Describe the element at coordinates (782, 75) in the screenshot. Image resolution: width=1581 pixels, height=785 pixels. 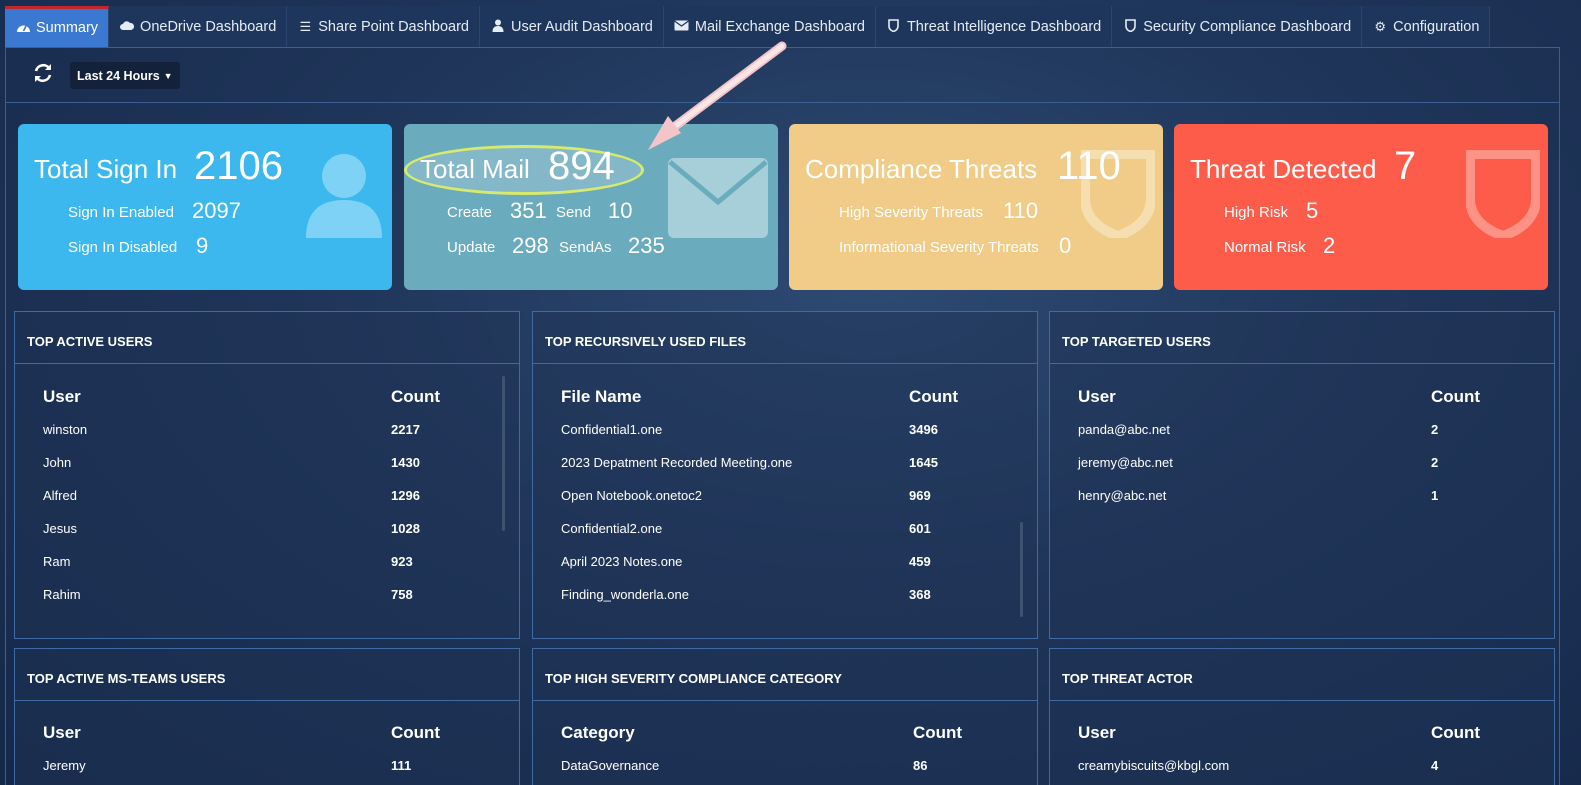
I see `toolbar: Last 24 Hours ▼` at that location.